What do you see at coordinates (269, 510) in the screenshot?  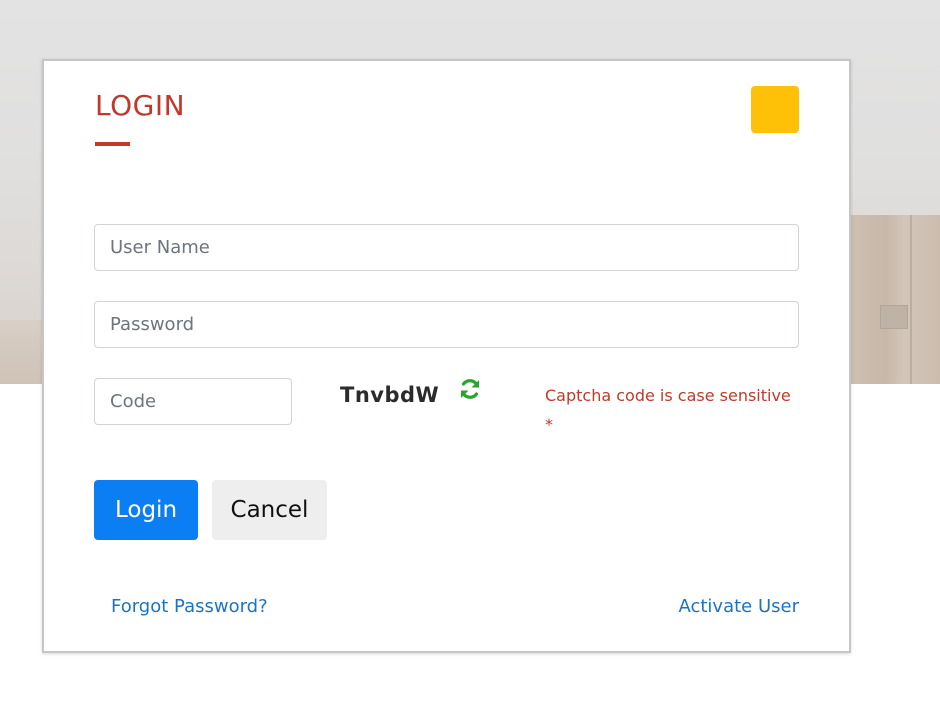 I see `cancel-button: Cancel` at bounding box center [269, 510].